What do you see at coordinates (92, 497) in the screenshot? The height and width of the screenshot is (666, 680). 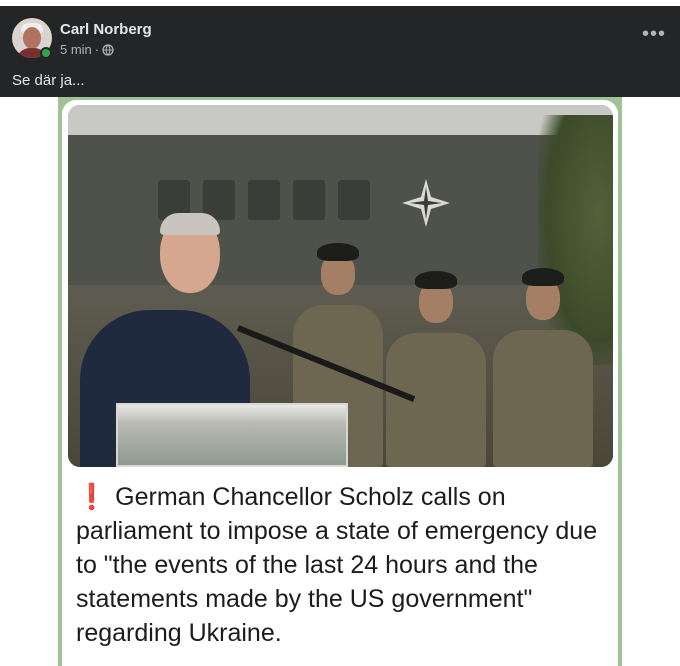 I see `exclamation-icon: ❗` at bounding box center [92, 497].